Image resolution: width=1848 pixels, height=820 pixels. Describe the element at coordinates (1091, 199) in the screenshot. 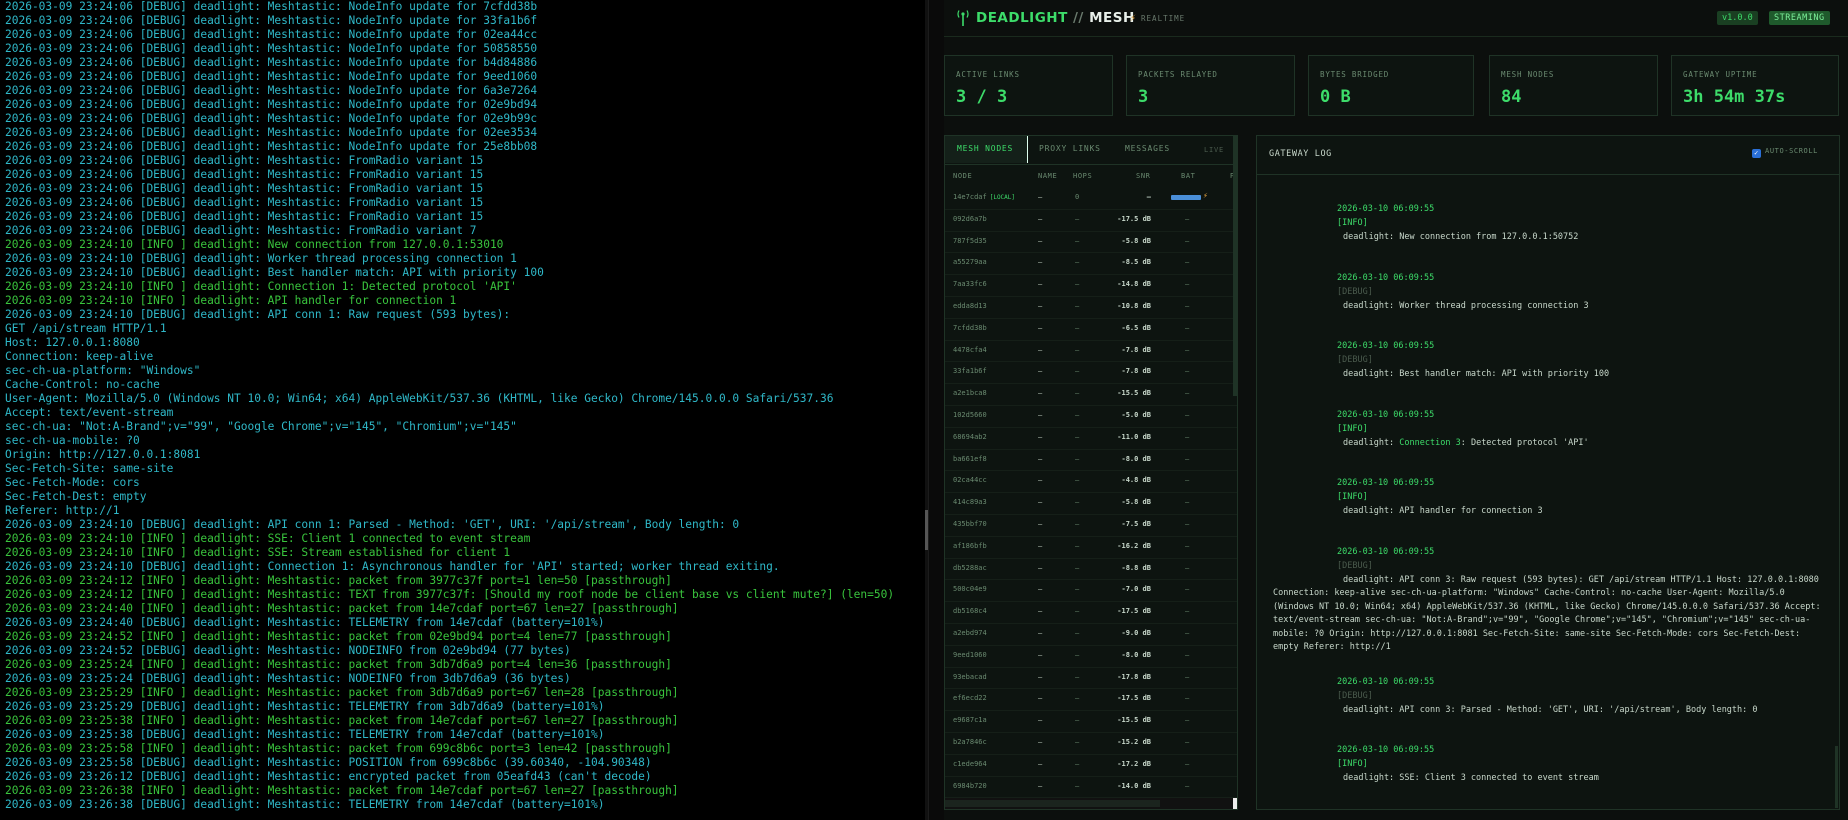

I see `node-row: 14e7cdaf [LOCAL] — 0 — ⚡` at that location.